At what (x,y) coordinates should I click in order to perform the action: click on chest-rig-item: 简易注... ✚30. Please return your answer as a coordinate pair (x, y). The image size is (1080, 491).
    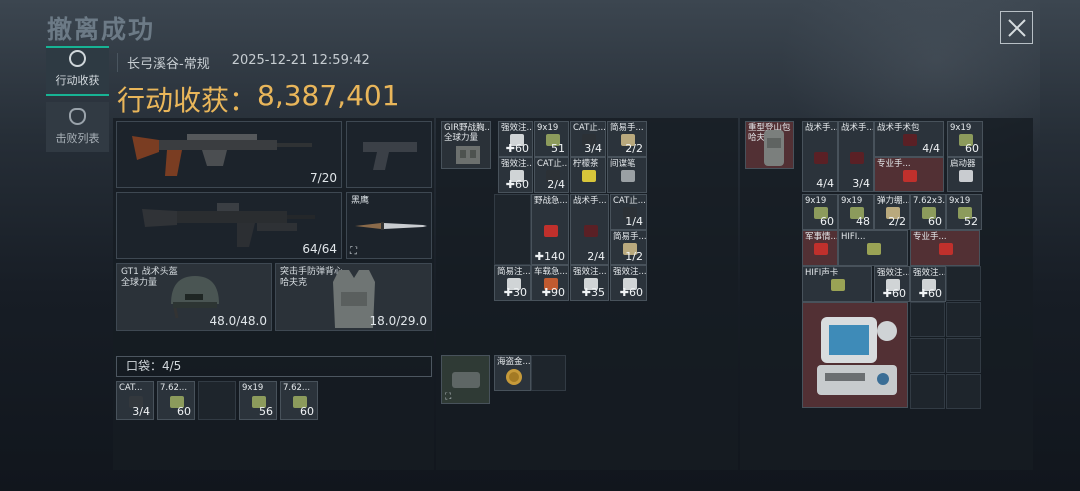
    Looking at the image, I should click on (512, 283).